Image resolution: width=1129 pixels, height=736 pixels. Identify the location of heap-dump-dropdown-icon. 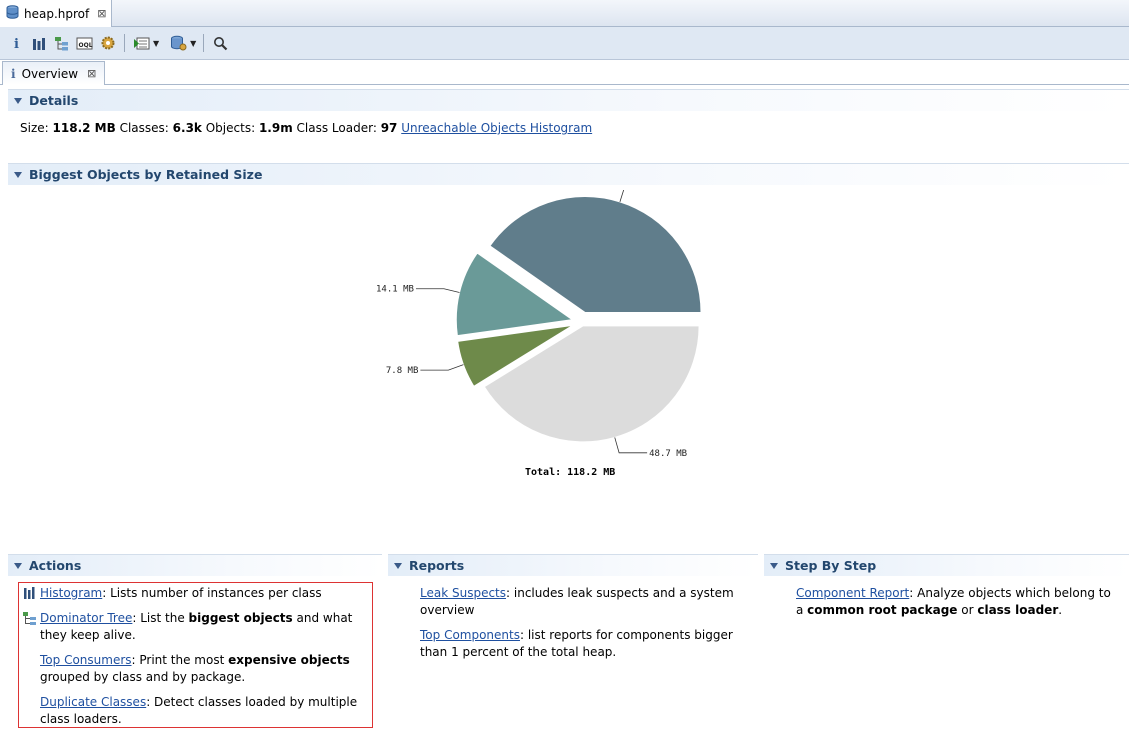
(178, 43).